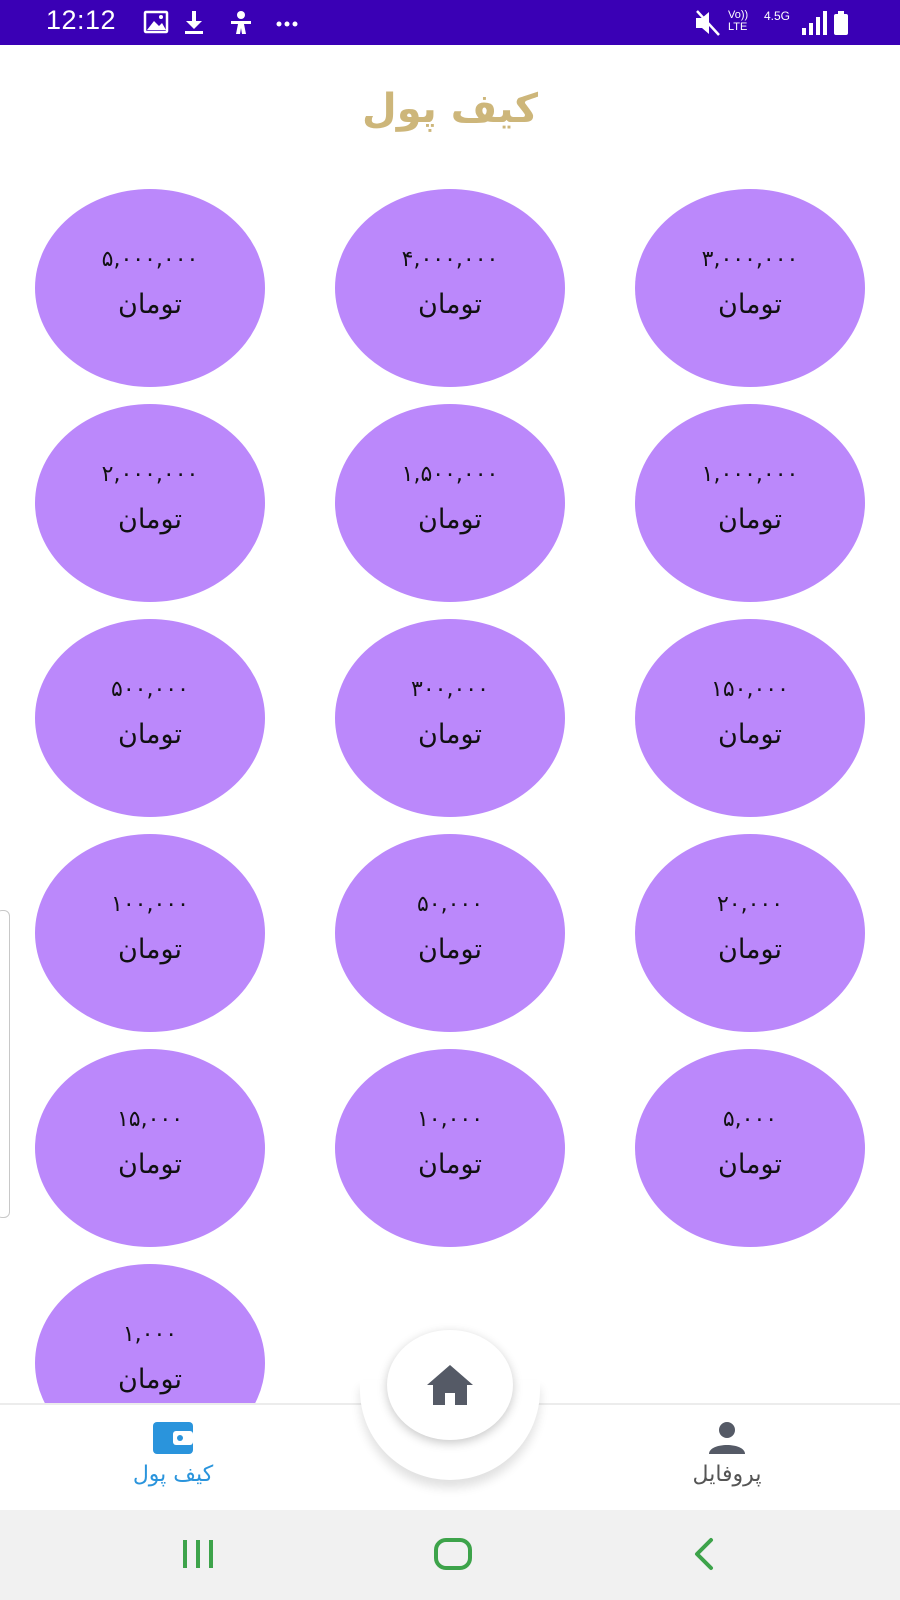 This screenshot has height=1600, width=900. I want to click on amount-option: ۲۰,۰۰۰ تومان, so click(750, 933).